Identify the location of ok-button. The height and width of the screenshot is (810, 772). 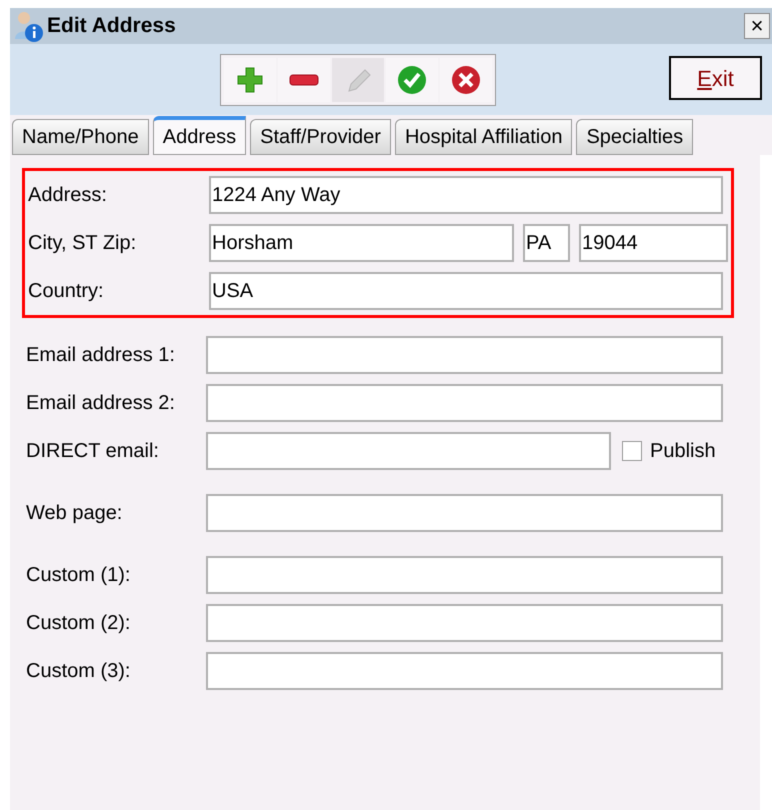
(412, 80).